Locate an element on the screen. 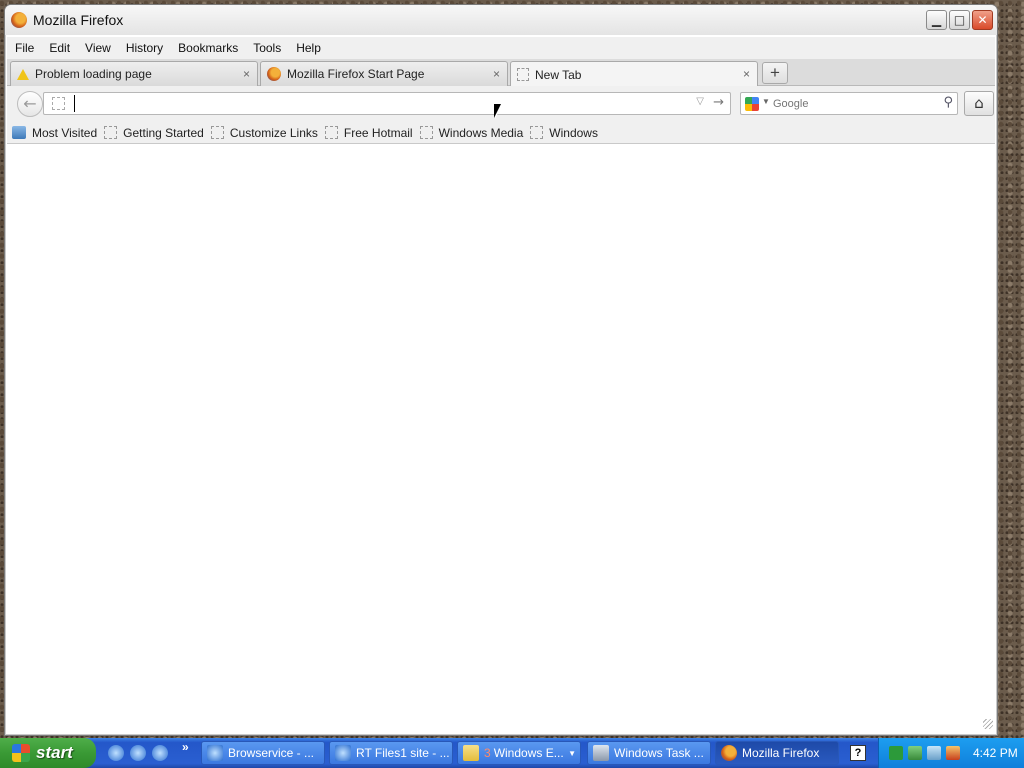 Image resolution: width=1024 pixels, height=768 pixels. magnifier-icon: ⚲ is located at coordinates (948, 102).